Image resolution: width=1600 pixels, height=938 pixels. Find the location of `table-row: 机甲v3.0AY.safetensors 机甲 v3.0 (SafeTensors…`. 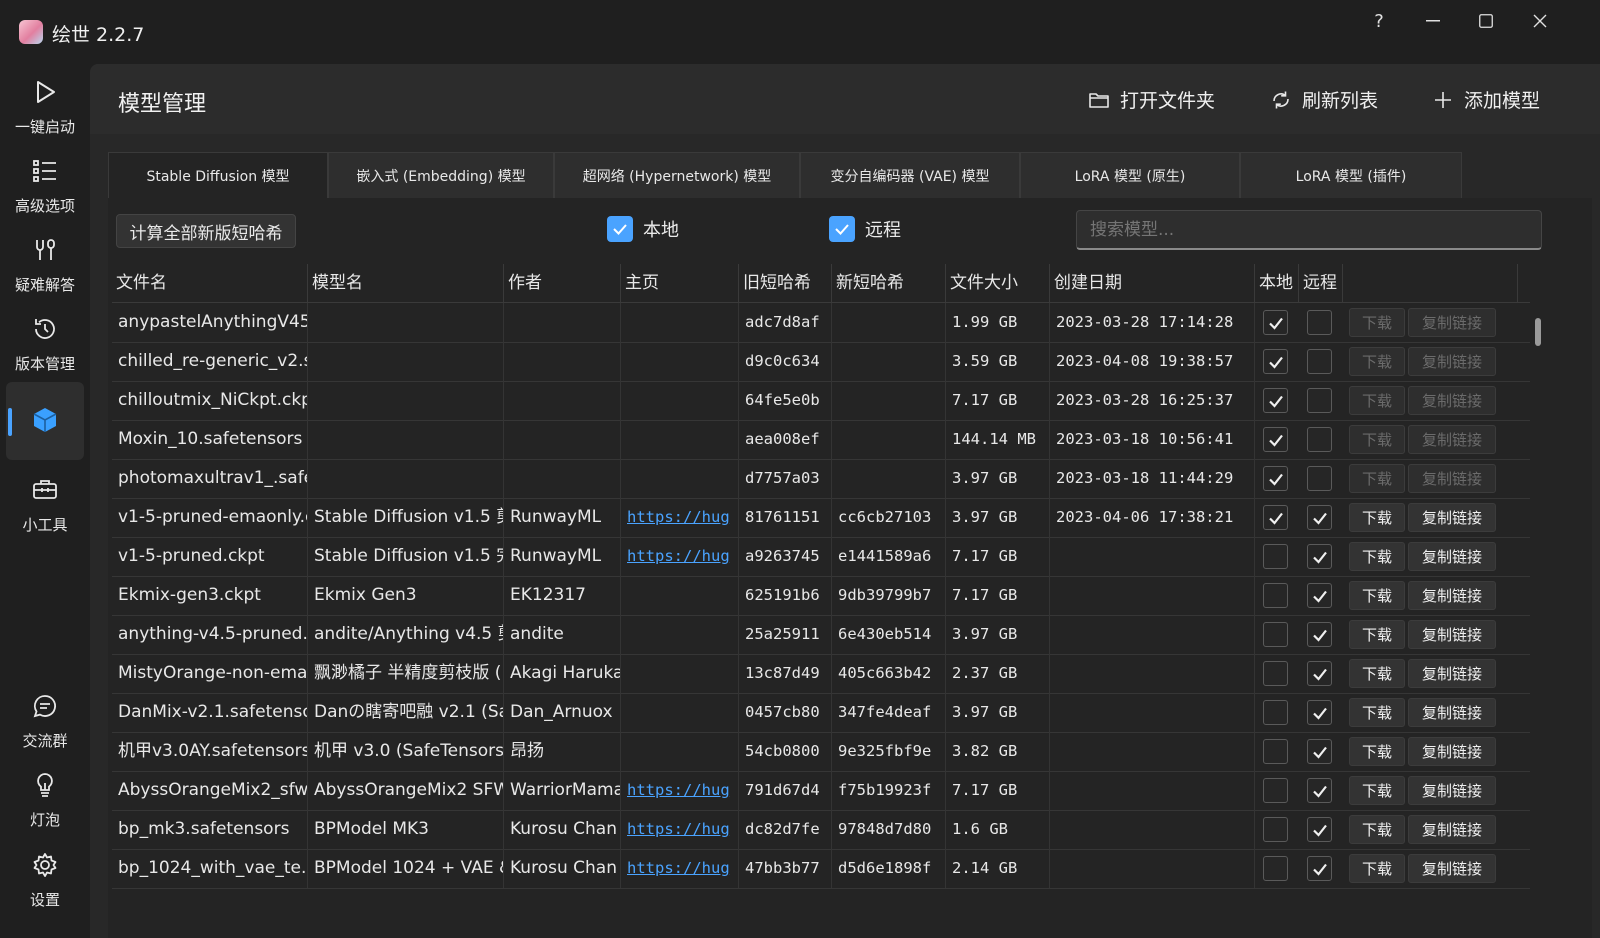

table-row: 机甲v3.0AY.safetensors 机甲 v3.0 (SafeTensors… is located at coordinates (821, 752).